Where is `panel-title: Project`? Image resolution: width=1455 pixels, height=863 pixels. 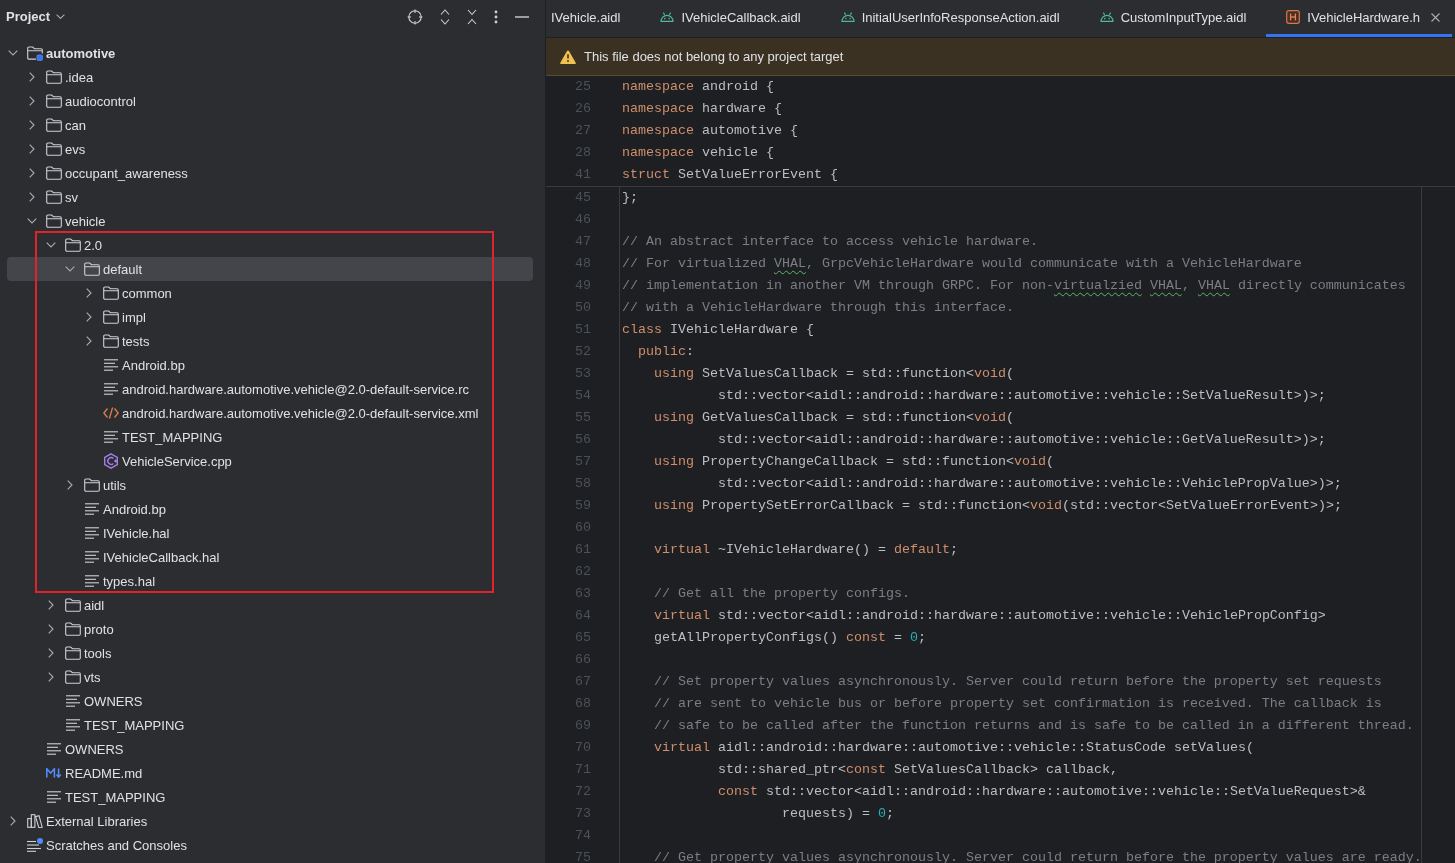 panel-title: Project is located at coordinates (28, 16).